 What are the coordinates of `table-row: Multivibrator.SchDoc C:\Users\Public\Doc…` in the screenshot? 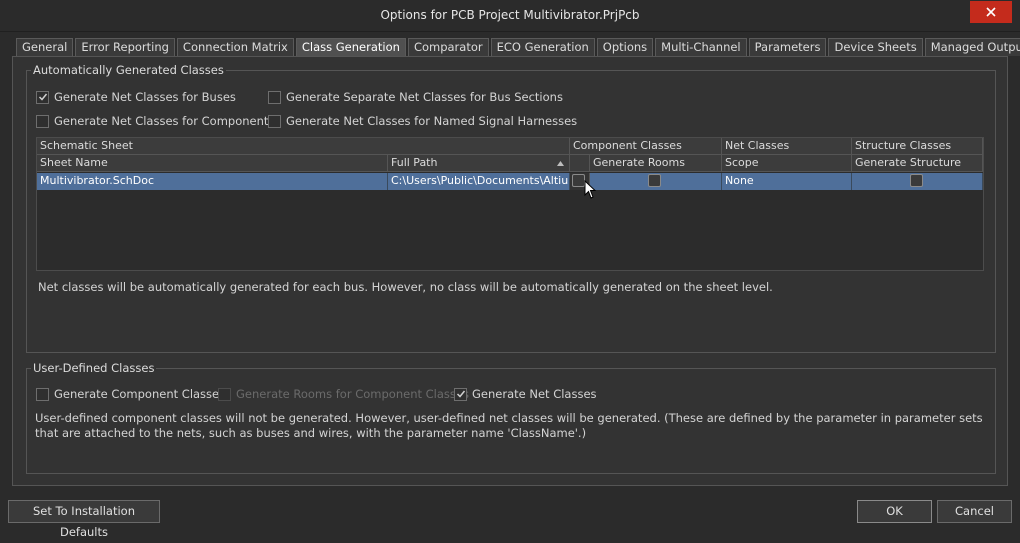 It's located at (510, 181).